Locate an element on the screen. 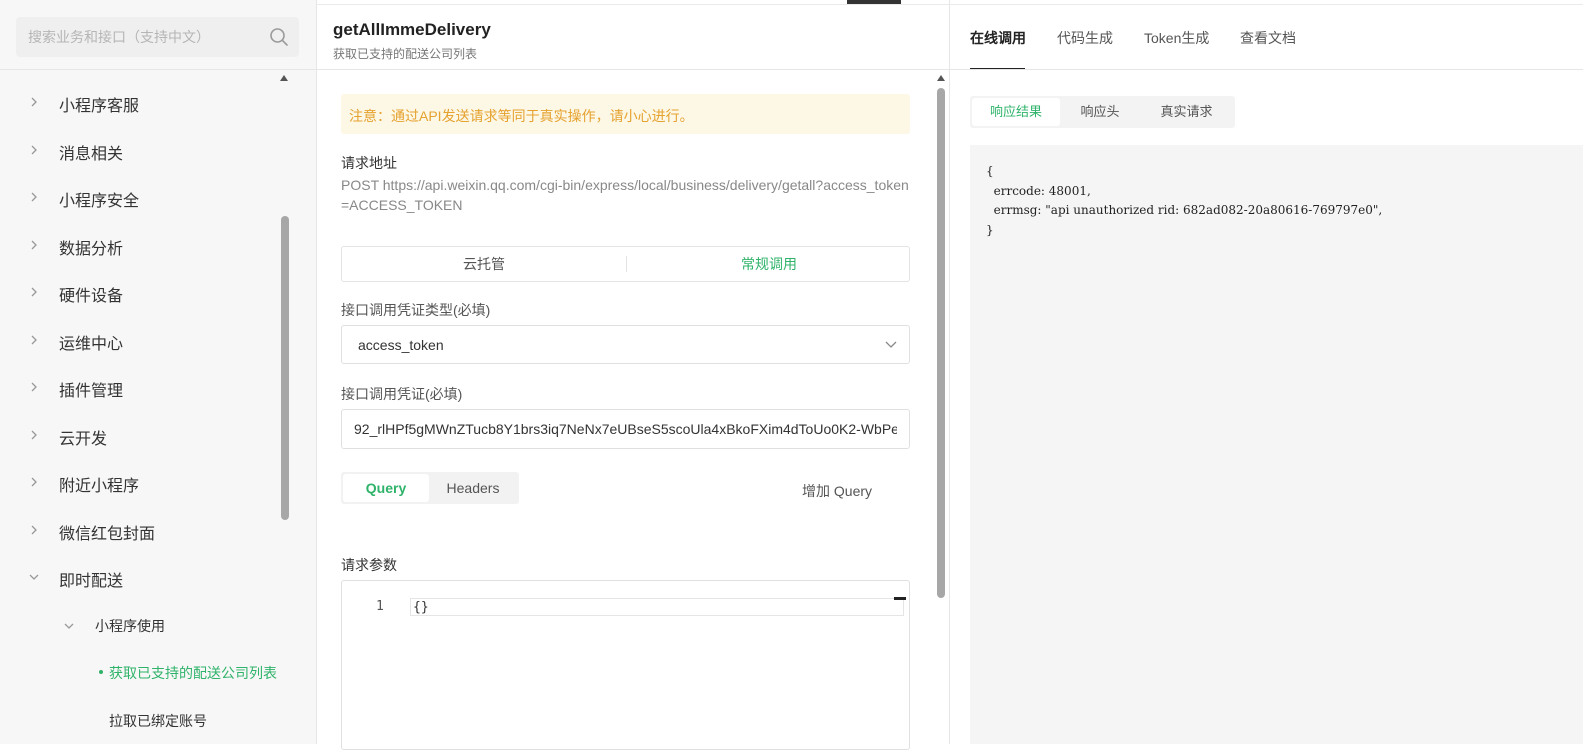 The image size is (1583, 750). code-editor: 1 {} is located at coordinates (625, 665).